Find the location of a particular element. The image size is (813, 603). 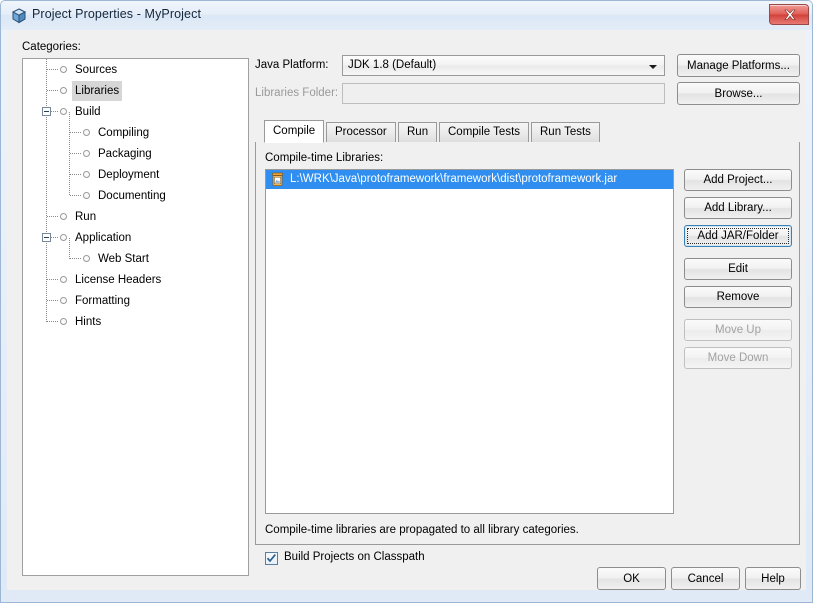

tree-item-label: Formatting is located at coordinates (102, 301).